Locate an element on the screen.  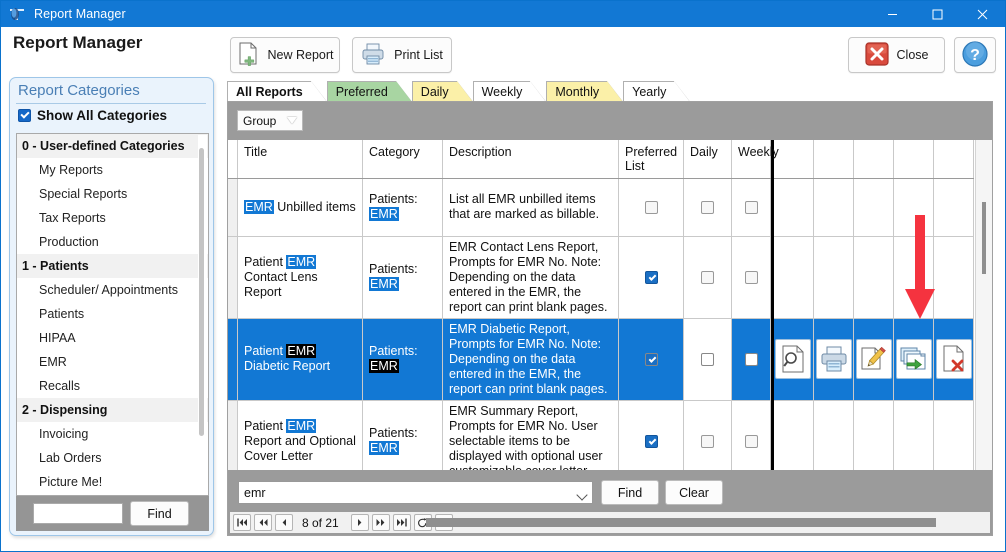
category-list-item: Invoicing is located at coordinates (112, 434).